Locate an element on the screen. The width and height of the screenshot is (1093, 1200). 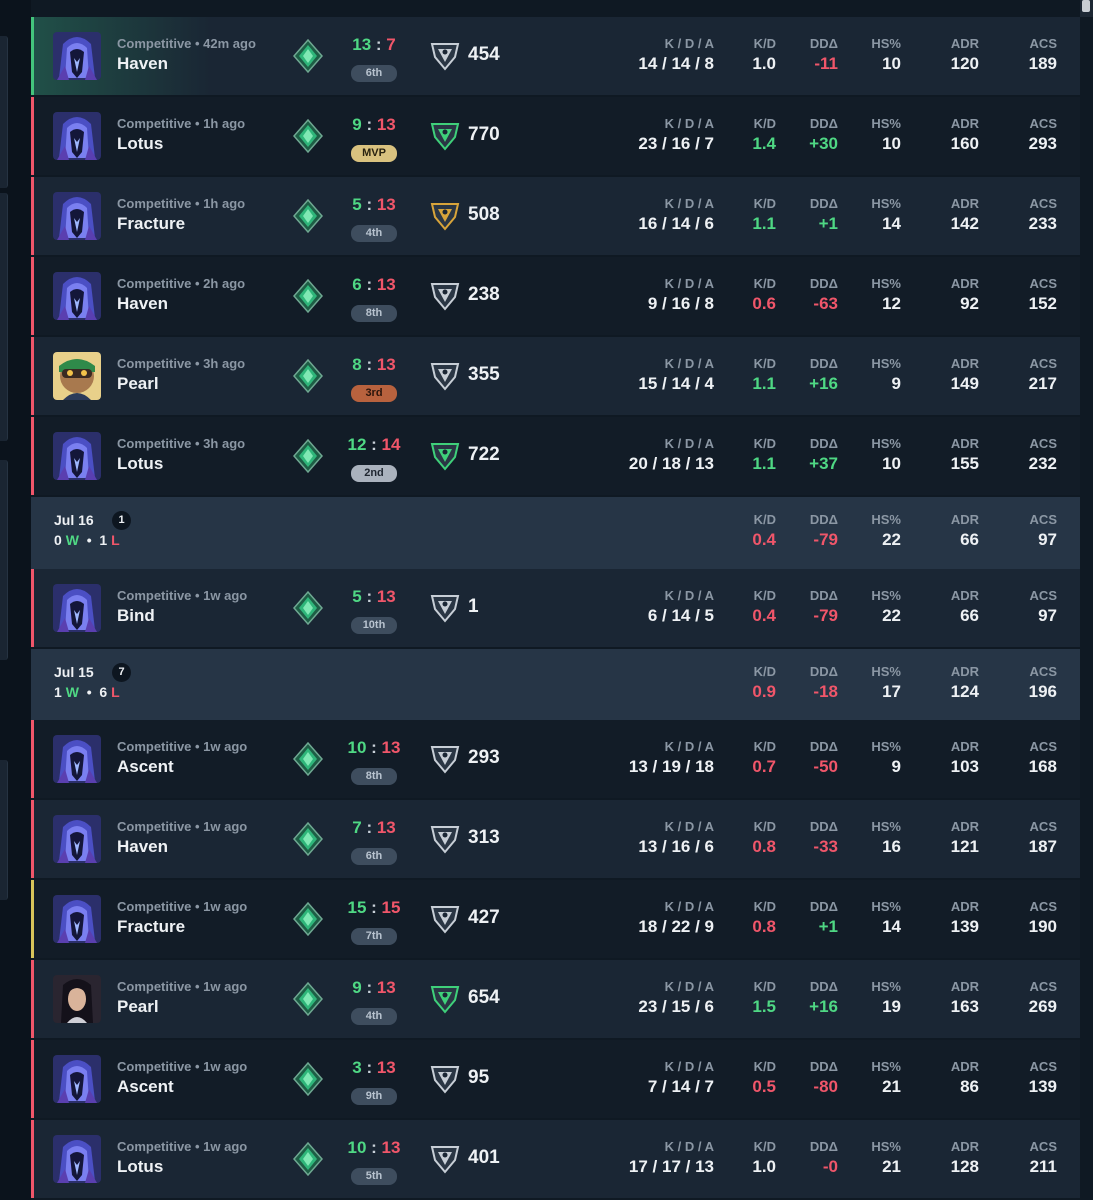
acs-stat-value: 232 is located at coordinates (1042, 463).